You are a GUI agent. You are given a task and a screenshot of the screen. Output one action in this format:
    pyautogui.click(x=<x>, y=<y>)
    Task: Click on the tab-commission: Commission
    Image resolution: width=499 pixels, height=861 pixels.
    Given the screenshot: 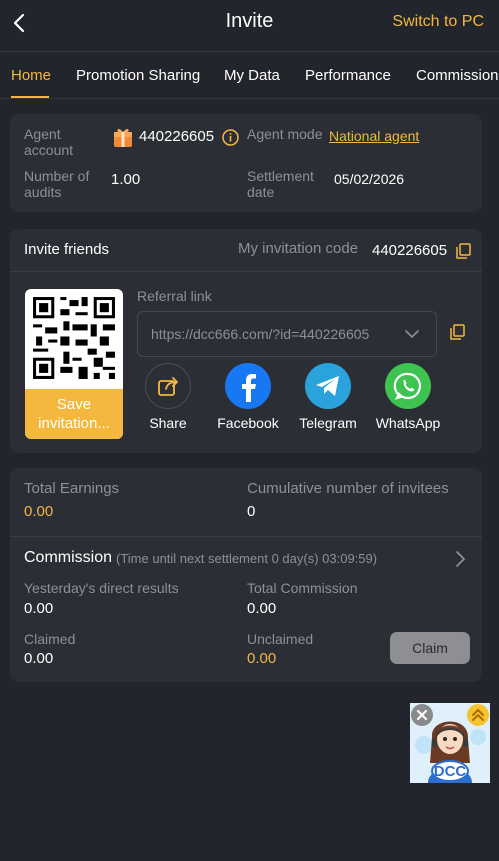 What is the action you would take?
    pyautogui.click(x=457, y=75)
    